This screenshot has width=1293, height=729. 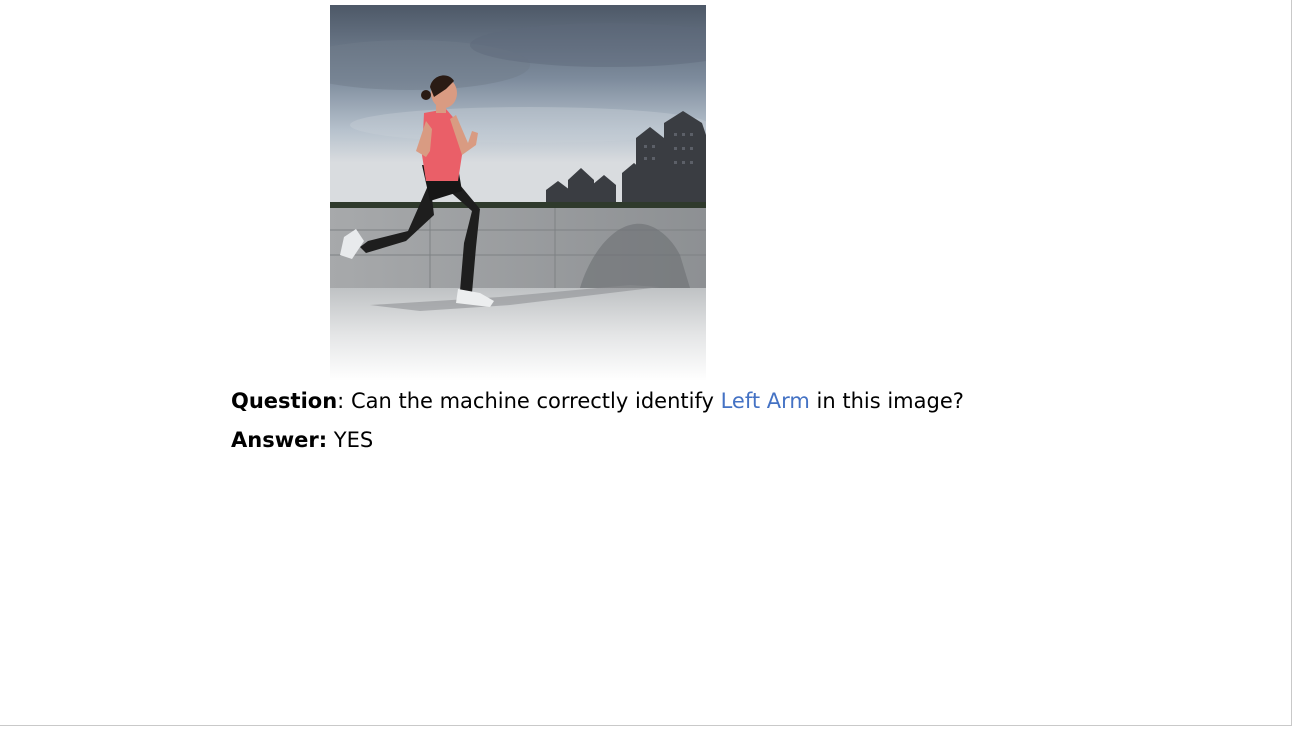 What do you see at coordinates (765, 401) in the screenshot?
I see `question-highlight: Left Arm` at bounding box center [765, 401].